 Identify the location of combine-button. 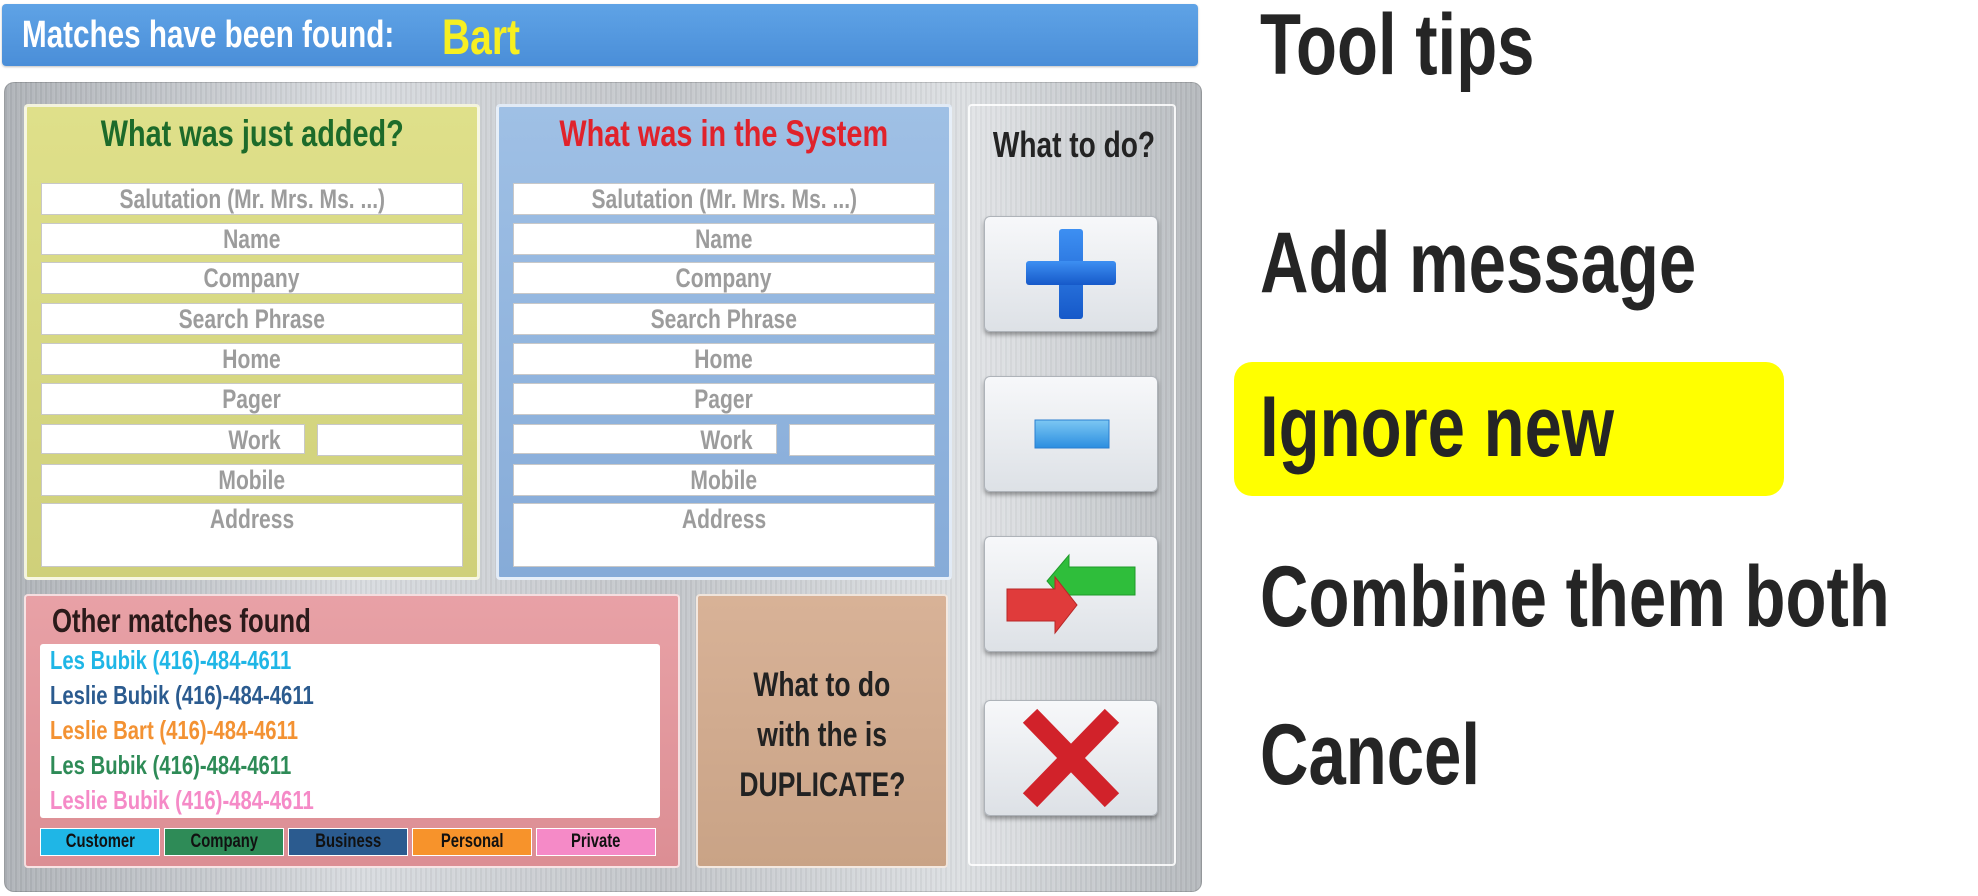
(1071, 594).